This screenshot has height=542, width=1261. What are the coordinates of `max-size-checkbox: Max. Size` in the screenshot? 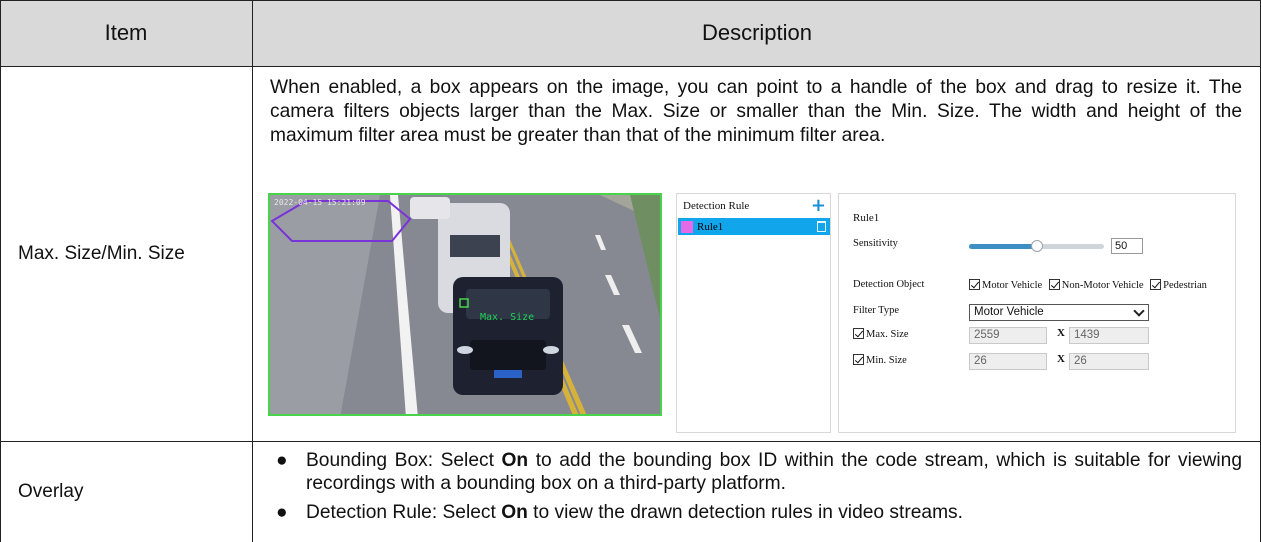 It's located at (881, 334).